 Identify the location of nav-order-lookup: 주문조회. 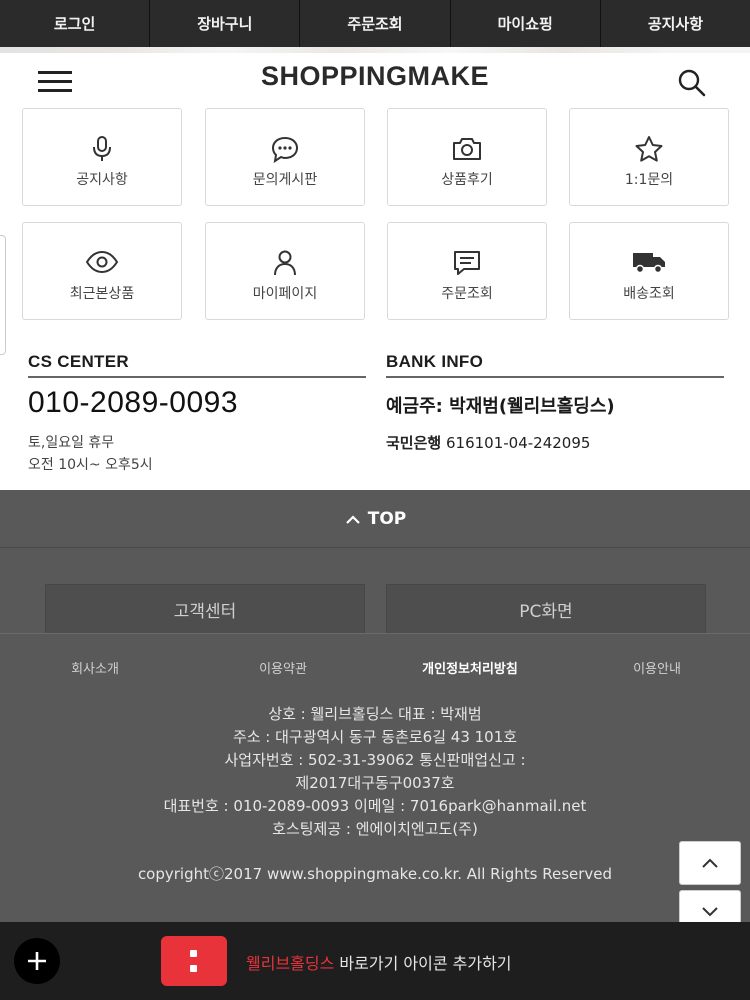
(375, 23).